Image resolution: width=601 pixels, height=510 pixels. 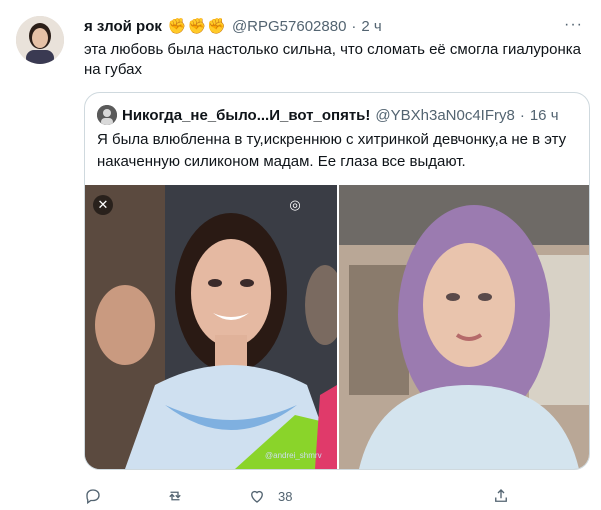 I want to click on like-button: 38, so click(x=270, y=496).